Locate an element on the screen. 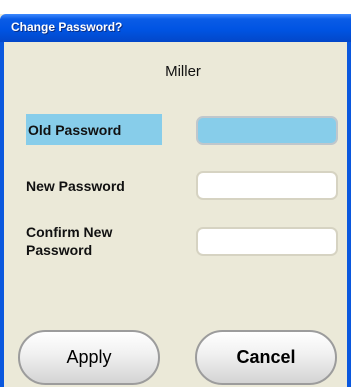 The height and width of the screenshot is (387, 351). new-password-field is located at coordinates (267, 185).